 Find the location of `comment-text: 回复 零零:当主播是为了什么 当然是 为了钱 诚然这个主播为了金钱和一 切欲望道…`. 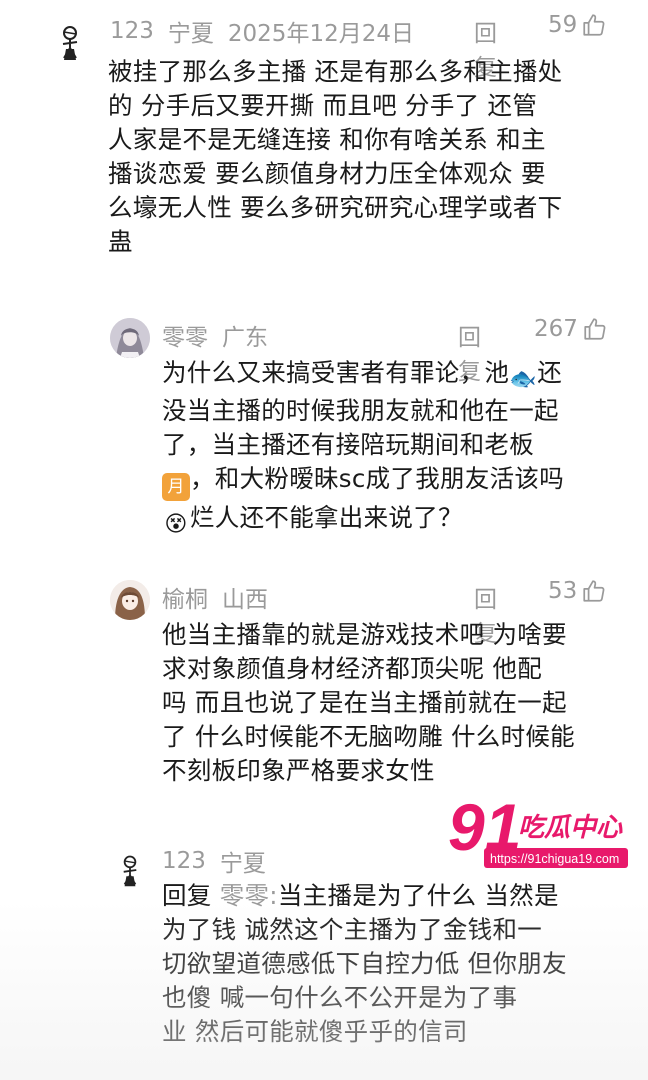

comment-text: 回复 零零:当主播是为了什么 当然是 为了钱 诚然这个主播为了金钱和一 切欲望道… is located at coordinates (364, 964).